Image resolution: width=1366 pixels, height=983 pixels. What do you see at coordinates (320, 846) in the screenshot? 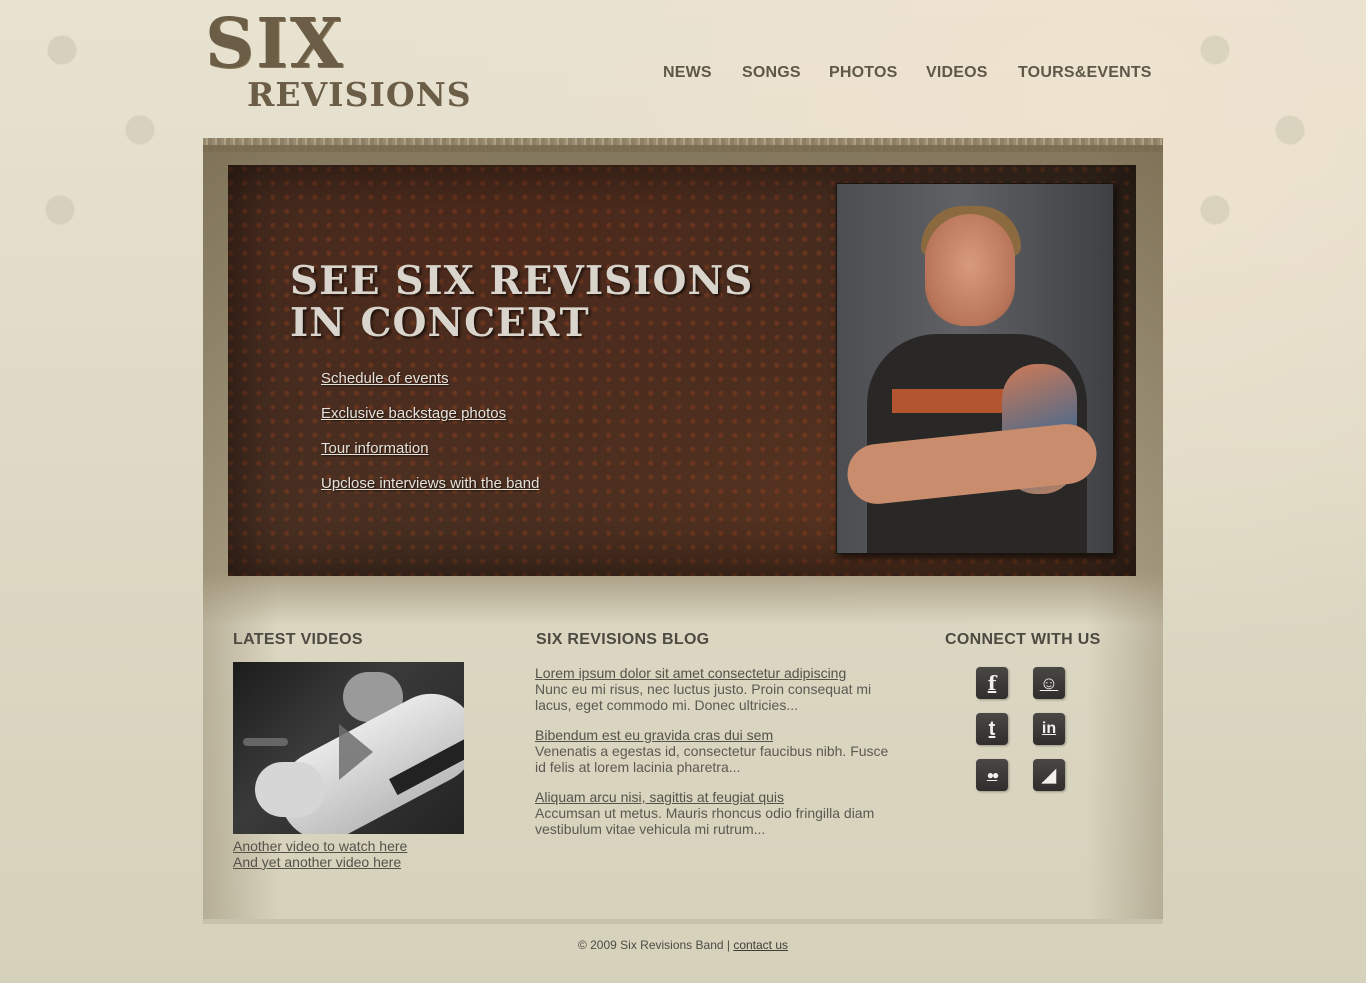
I see `video-link-1: Another video to watch here` at bounding box center [320, 846].